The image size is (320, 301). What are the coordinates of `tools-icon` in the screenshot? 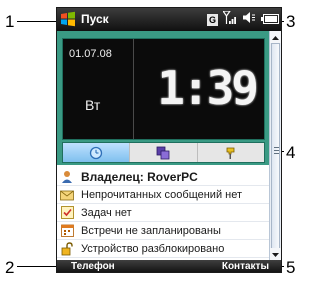 It's located at (230, 153).